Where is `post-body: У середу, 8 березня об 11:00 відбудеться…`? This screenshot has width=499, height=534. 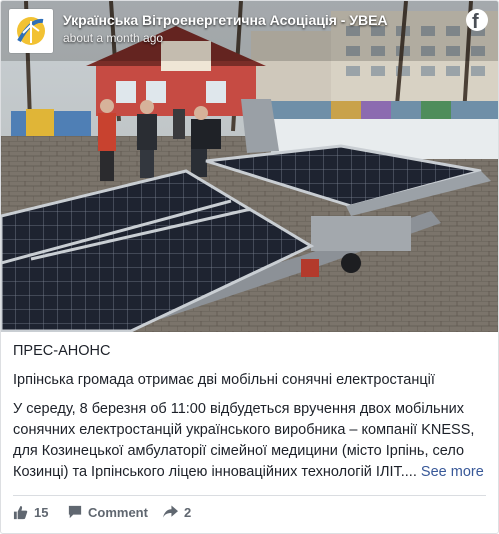 post-body: У середу, 8 березня об 11:00 відбудеться… is located at coordinates (244, 440).